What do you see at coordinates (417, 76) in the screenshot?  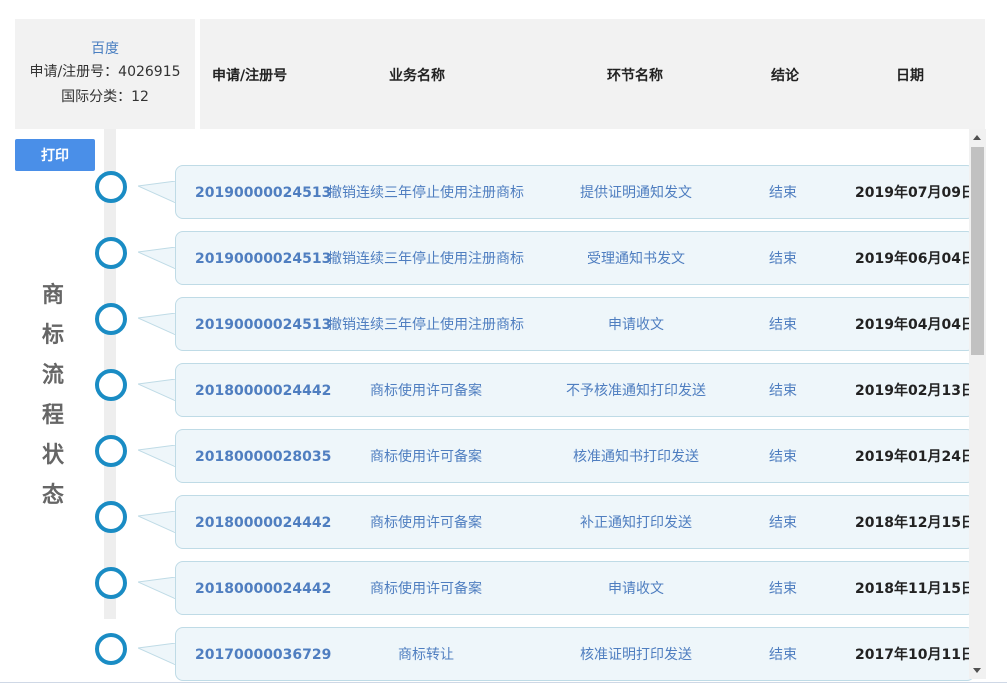 I see `header-business-name: 业务名称` at bounding box center [417, 76].